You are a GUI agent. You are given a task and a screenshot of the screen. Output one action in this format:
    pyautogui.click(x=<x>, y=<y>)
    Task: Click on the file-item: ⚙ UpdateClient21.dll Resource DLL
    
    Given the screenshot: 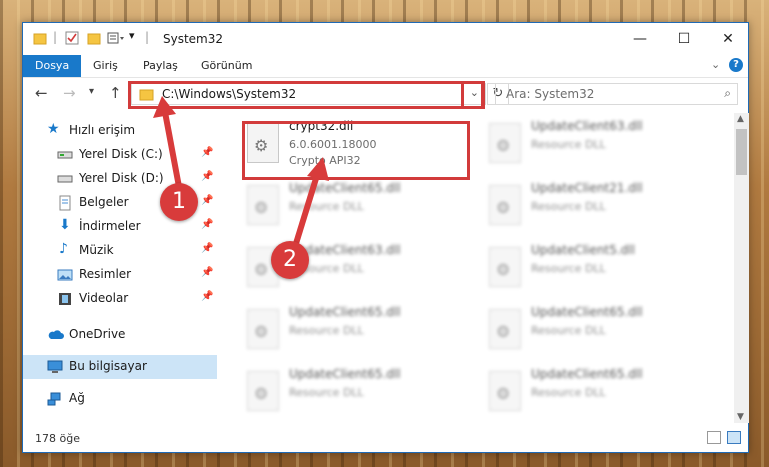 What is the action you would take?
    pyautogui.click(x=596, y=209)
    